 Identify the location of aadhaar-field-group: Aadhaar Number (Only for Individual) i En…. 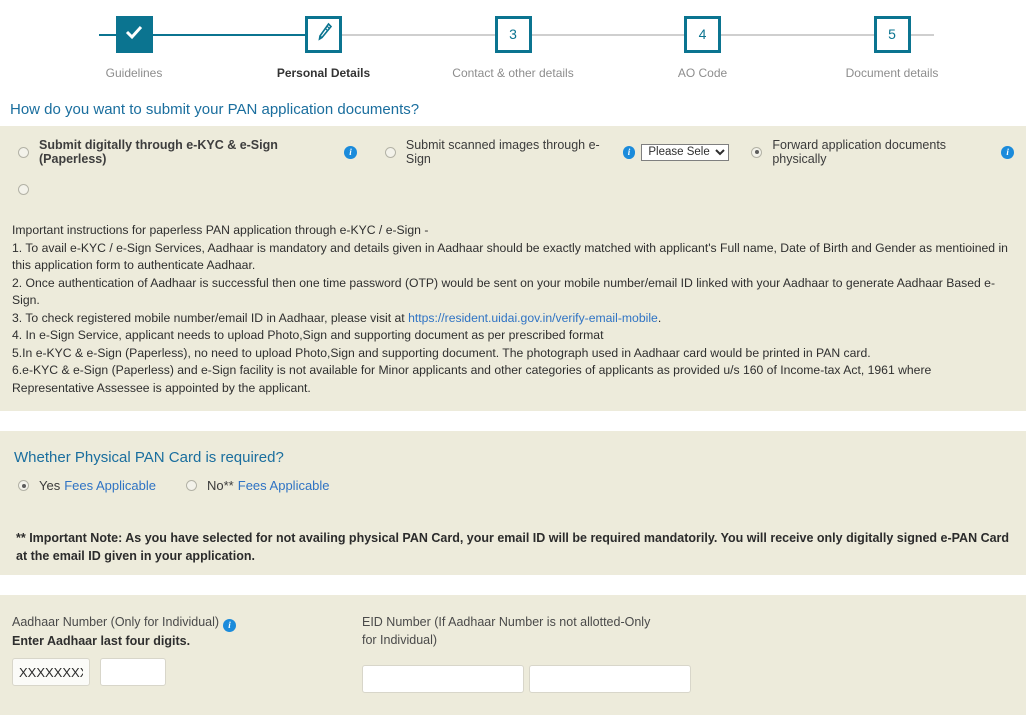
(187, 653).